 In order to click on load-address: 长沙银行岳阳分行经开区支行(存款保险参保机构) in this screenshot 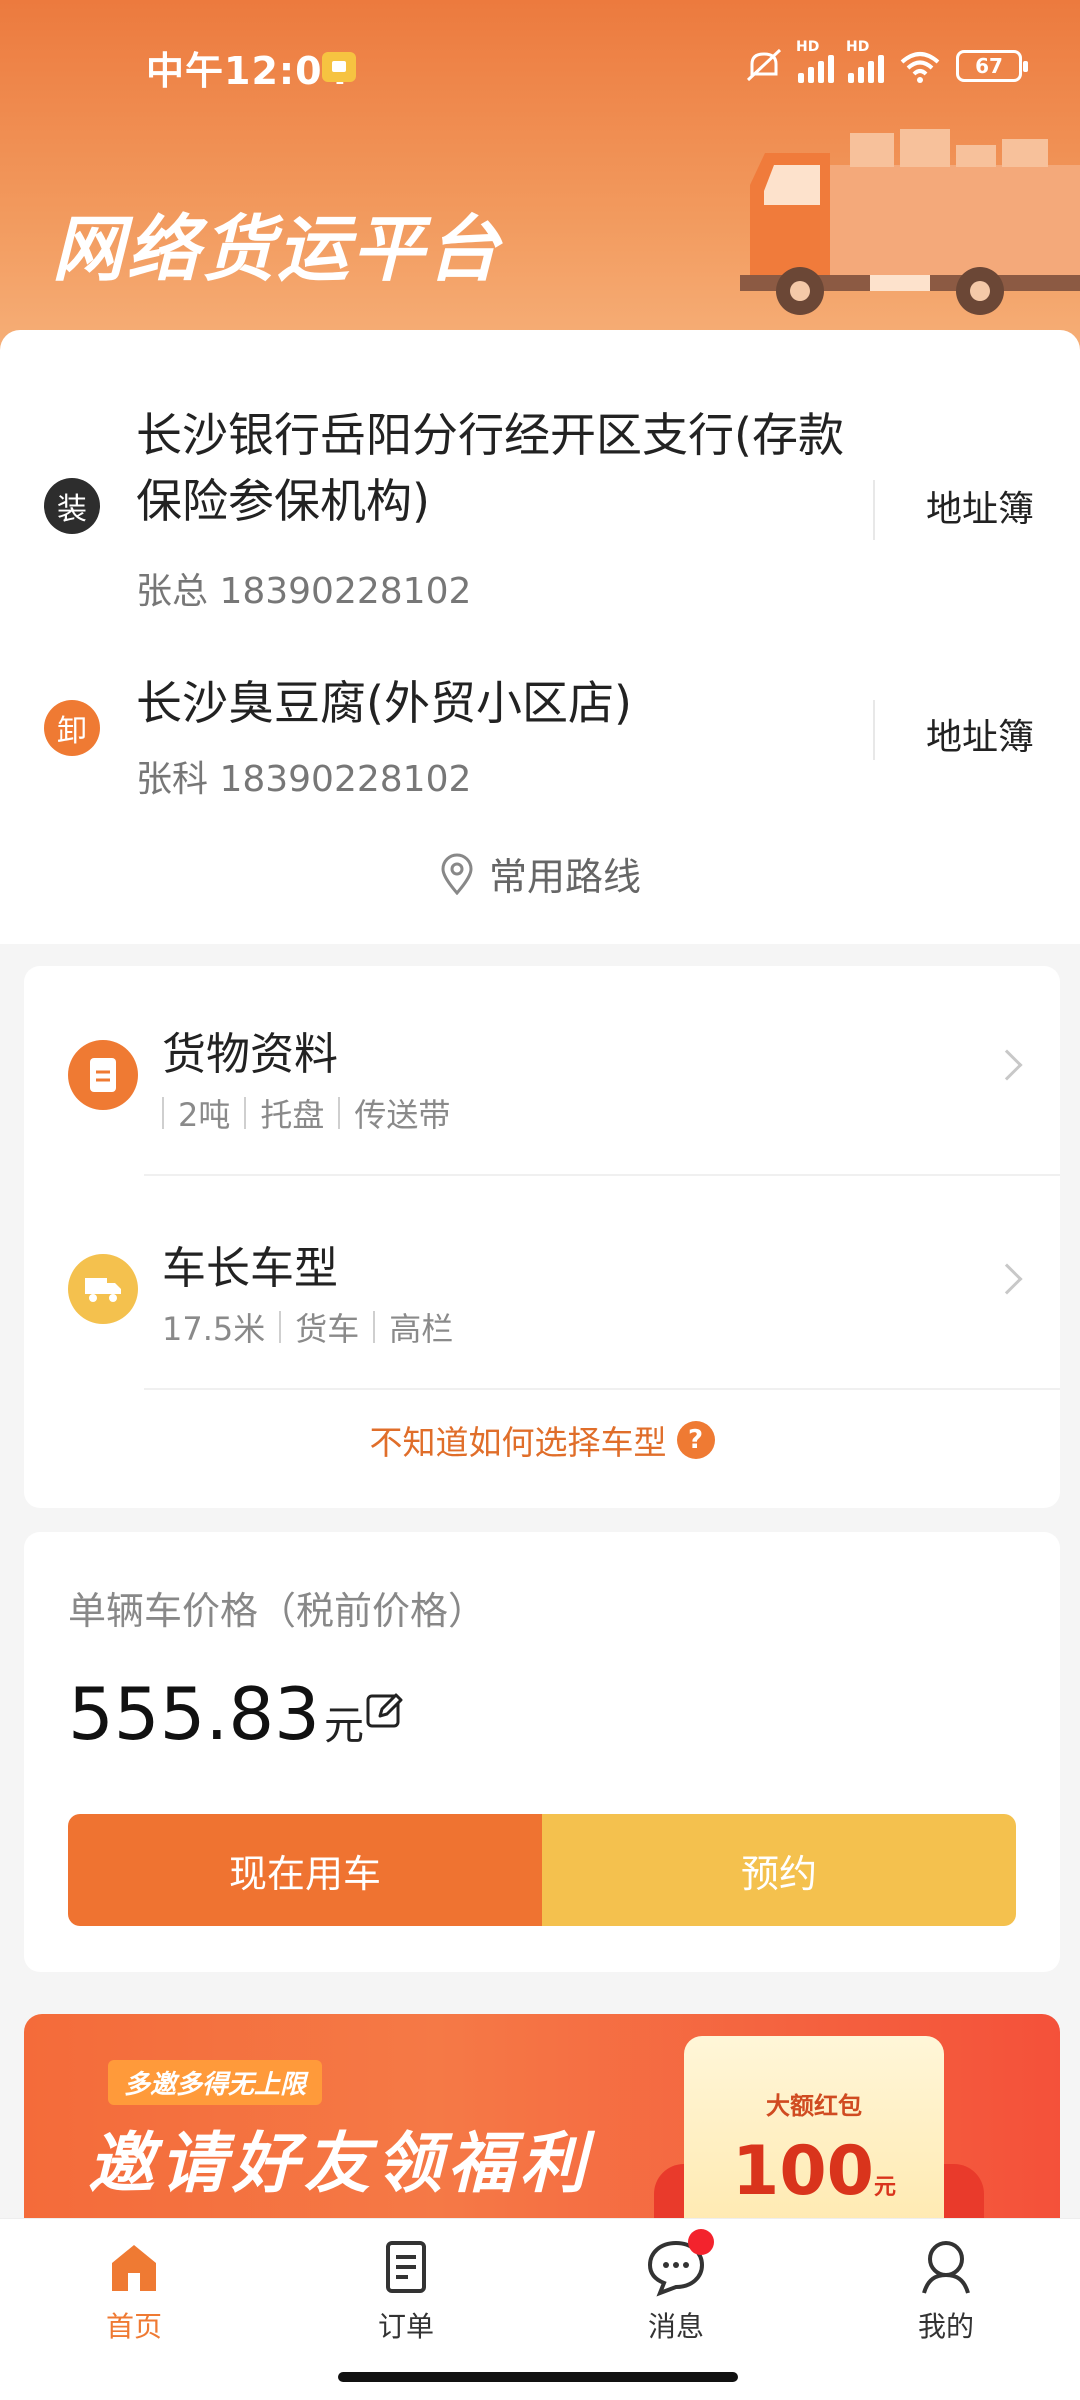, I will do `click(506, 468)`.